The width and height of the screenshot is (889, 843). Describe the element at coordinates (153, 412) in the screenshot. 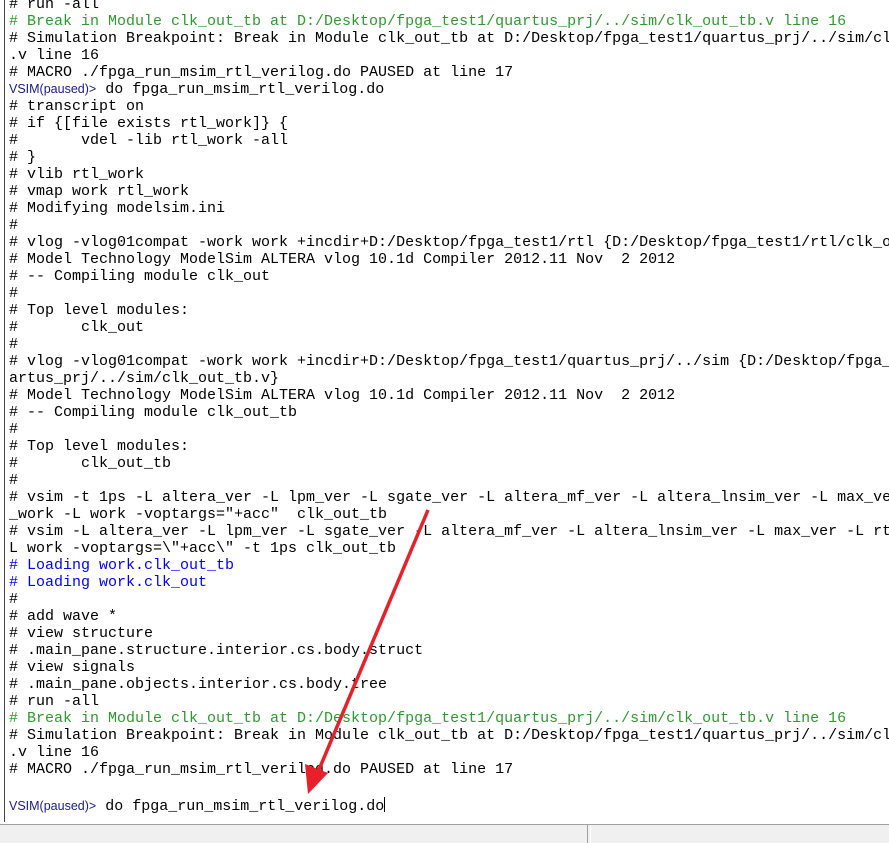

I see `transcript-line: # -- Compiling module clk_out_tb` at that location.